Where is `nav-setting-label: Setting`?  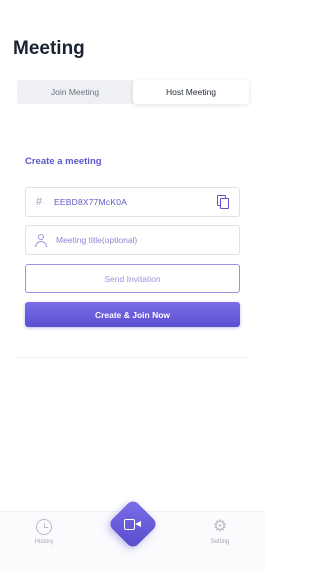 nav-setting-label: Setting is located at coordinates (220, 542).